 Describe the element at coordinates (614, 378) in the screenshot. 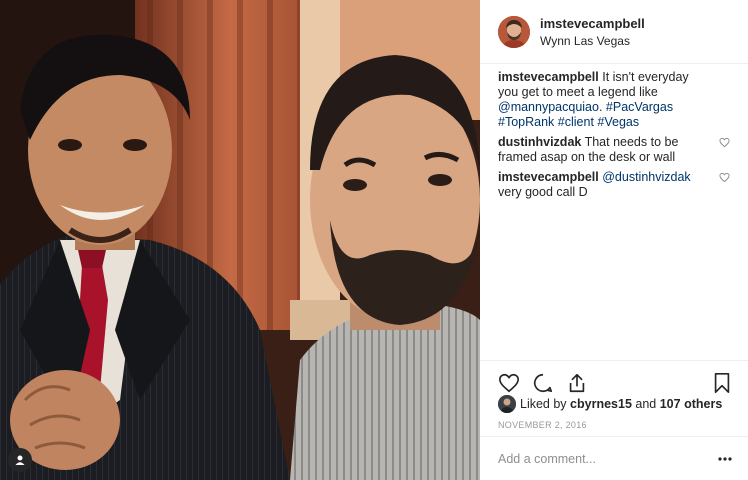

I see `post-actions-bar` at that location.